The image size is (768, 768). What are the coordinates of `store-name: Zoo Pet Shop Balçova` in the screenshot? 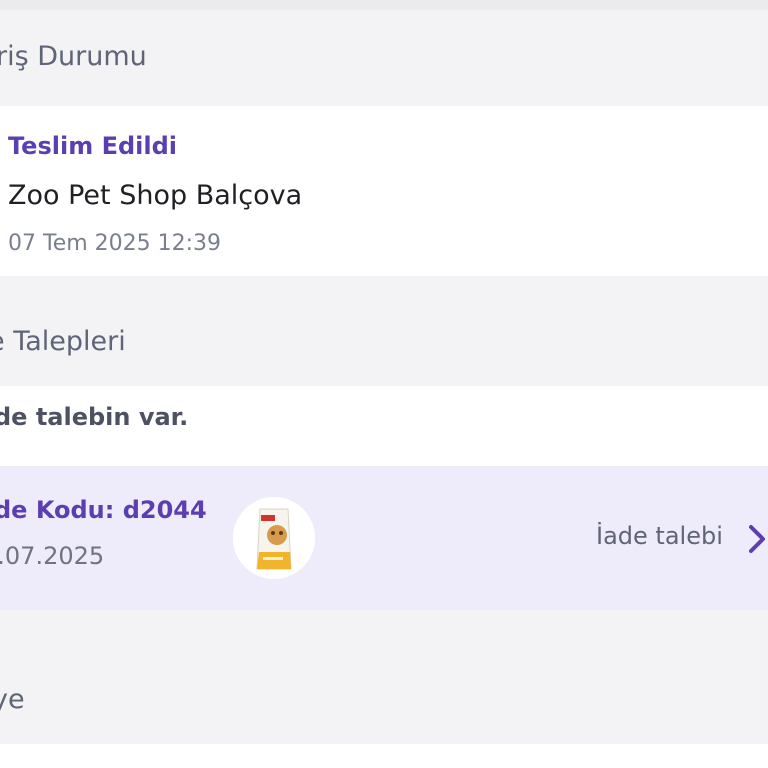 It's located at (155, 195).